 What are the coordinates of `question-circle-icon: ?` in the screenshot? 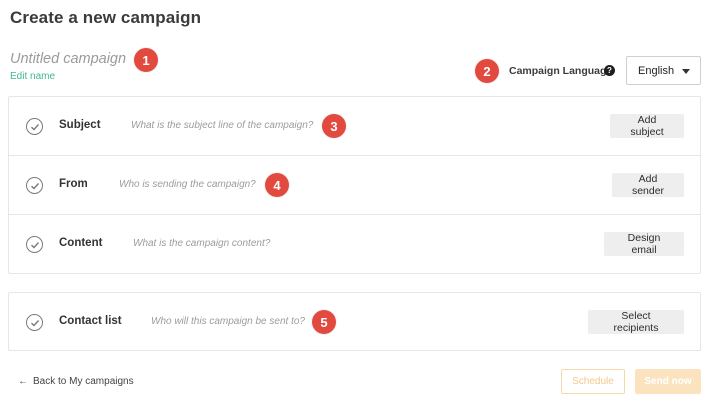 It's located at (609, 70).